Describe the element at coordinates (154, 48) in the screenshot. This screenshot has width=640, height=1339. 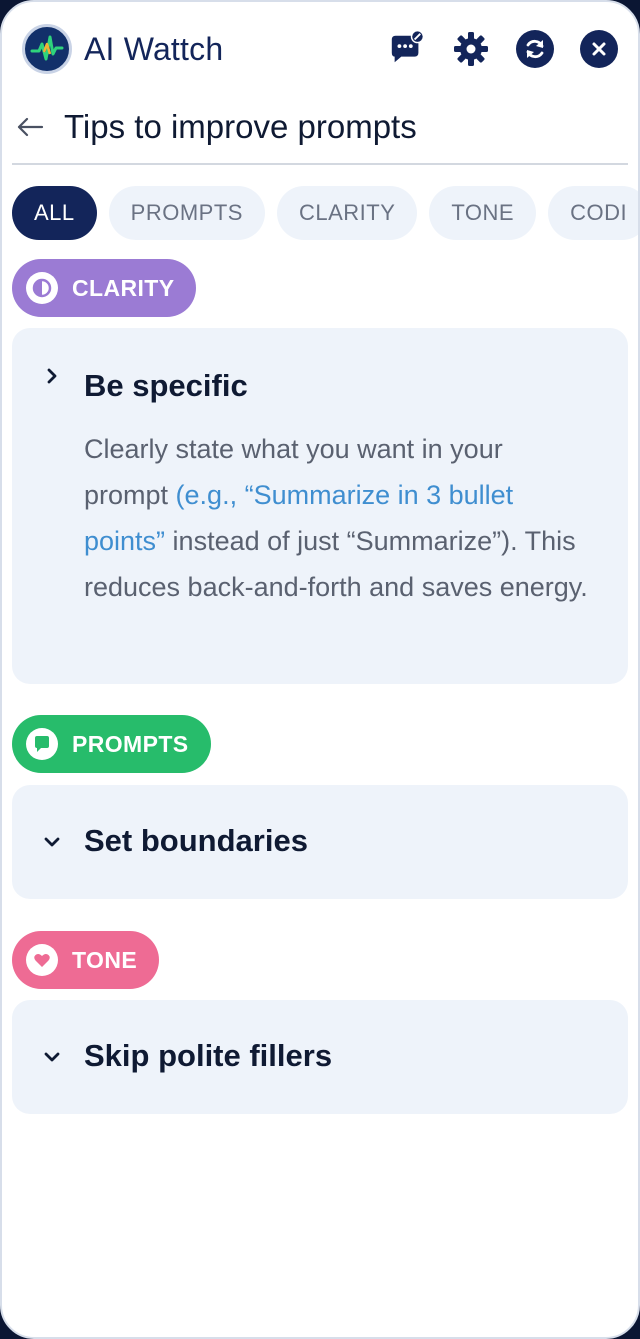
I see `app-title: AI Wattch` at that location.